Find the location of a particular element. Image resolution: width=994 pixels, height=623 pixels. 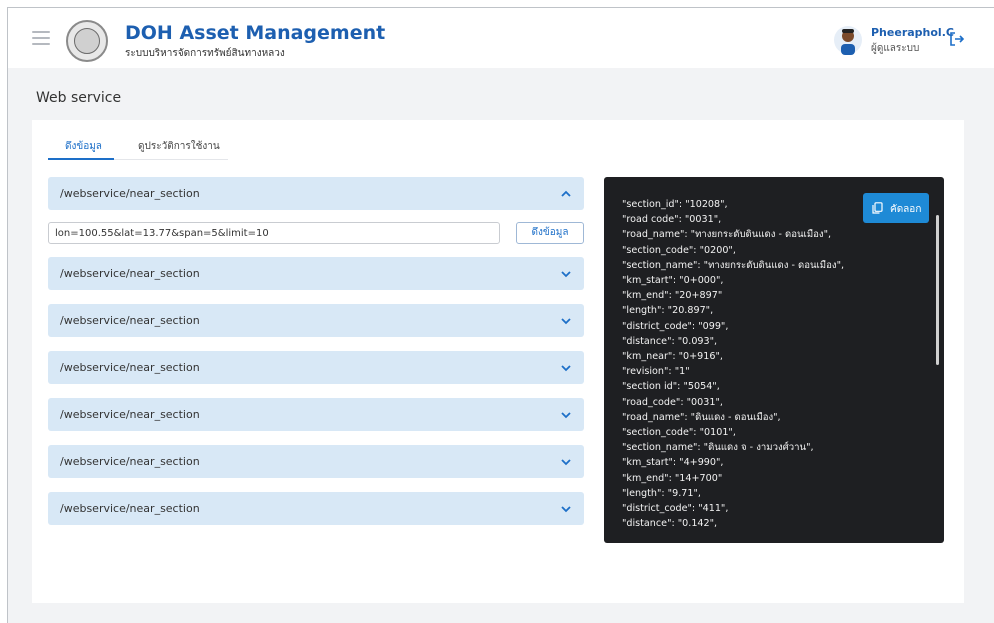

accordion-item-4: /webservice/near_section is located at coordinates (316, 367).